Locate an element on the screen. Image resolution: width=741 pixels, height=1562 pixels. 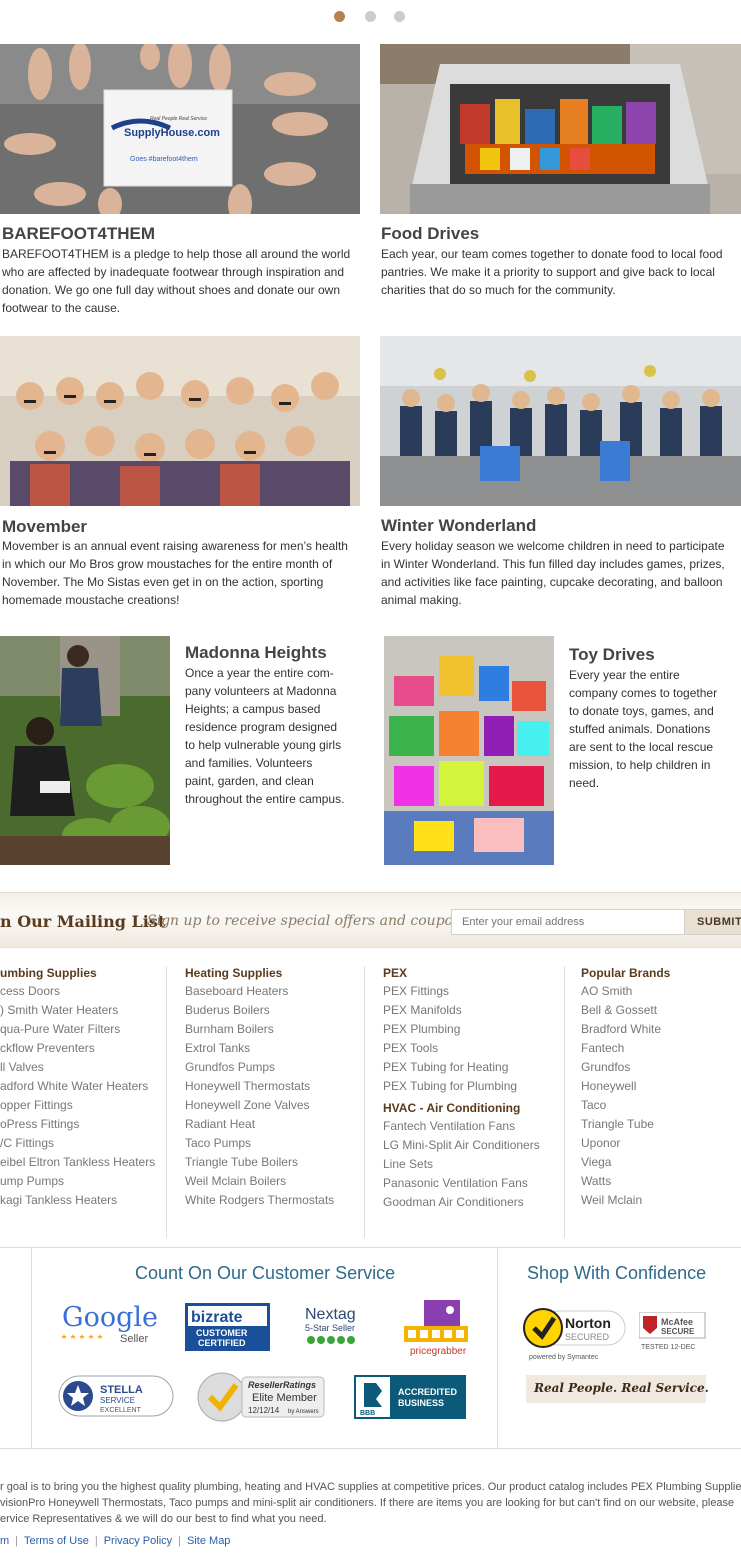
column-link: Fantech Ventilation Fans is located at coordinates (461, 1126).